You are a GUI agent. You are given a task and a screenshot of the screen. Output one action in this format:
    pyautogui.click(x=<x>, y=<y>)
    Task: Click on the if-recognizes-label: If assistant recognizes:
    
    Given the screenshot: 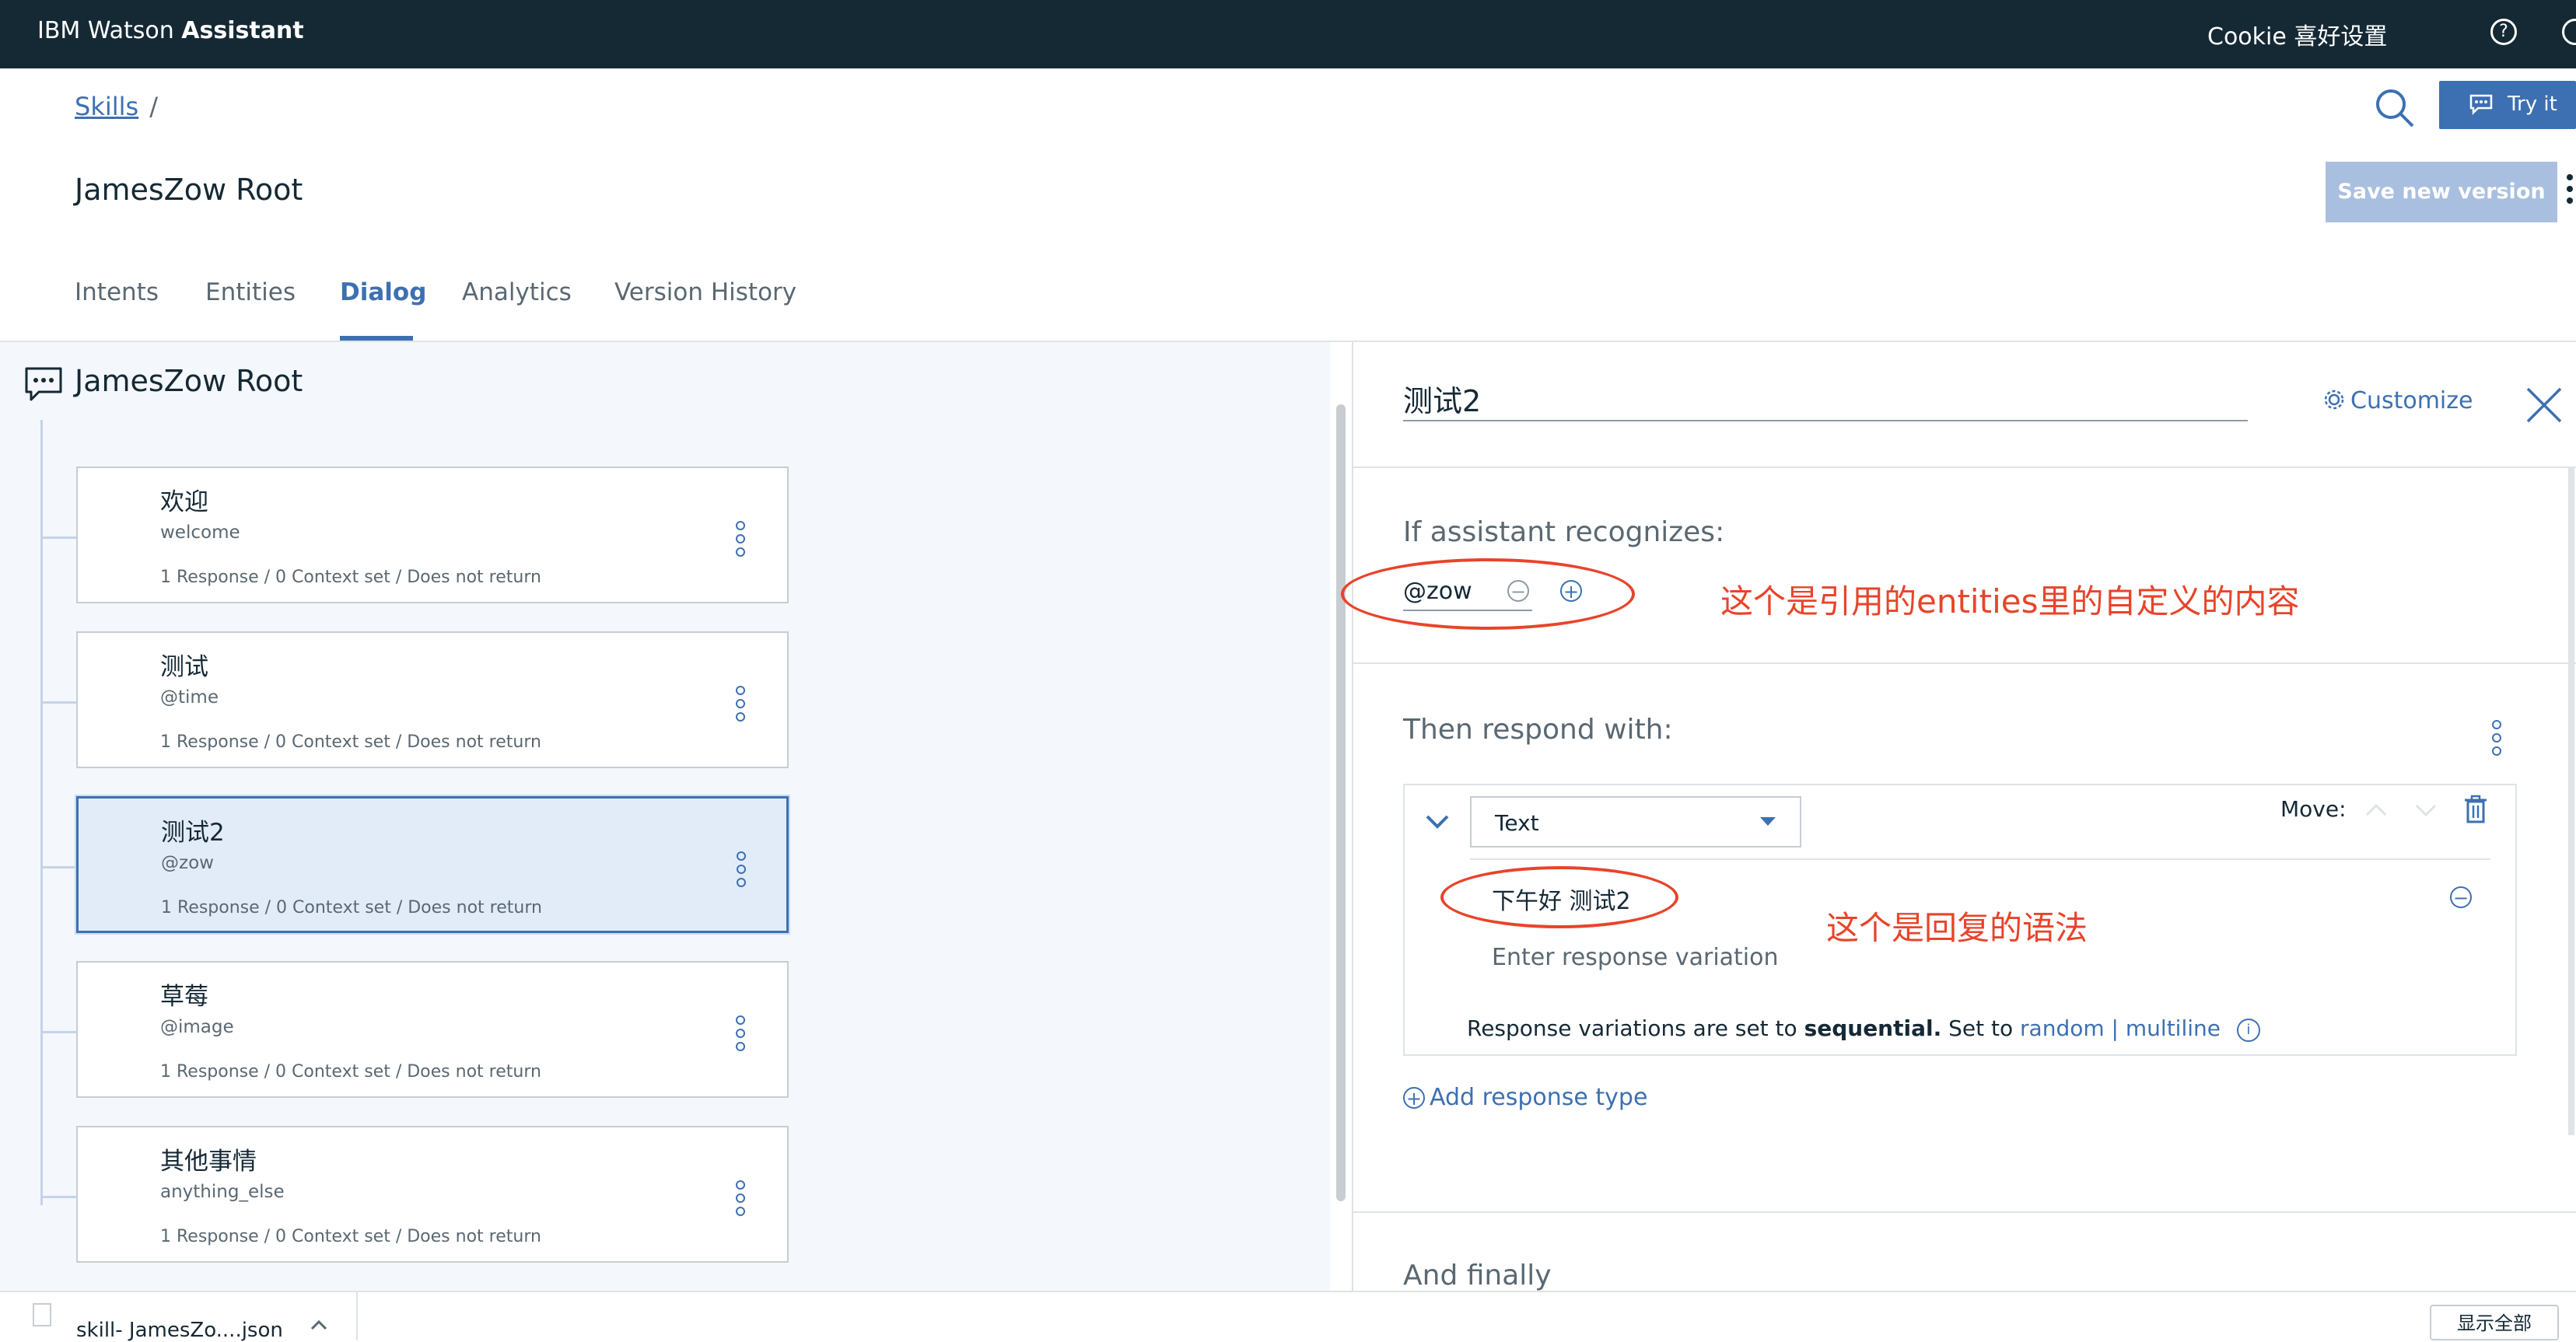 What is the action you would take?
    pyautogui.click(x=1564, y=532)
    